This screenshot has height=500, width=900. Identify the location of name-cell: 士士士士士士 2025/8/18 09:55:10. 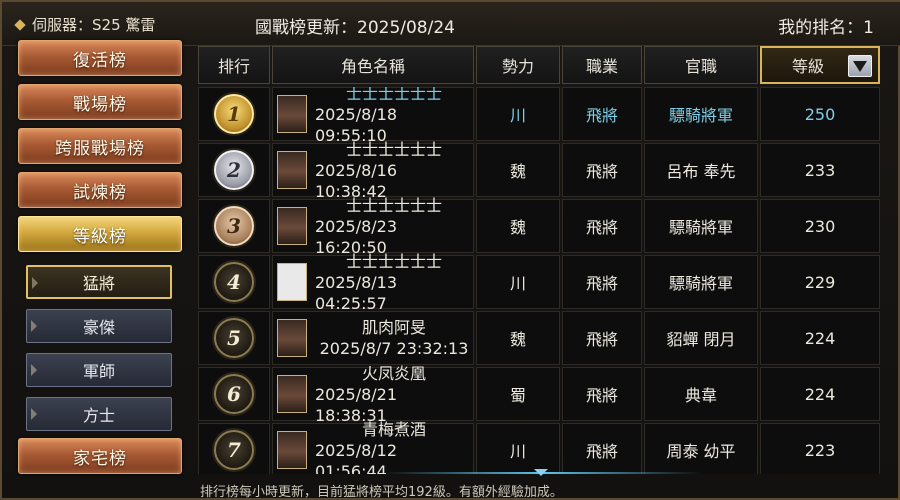
(373, 116).